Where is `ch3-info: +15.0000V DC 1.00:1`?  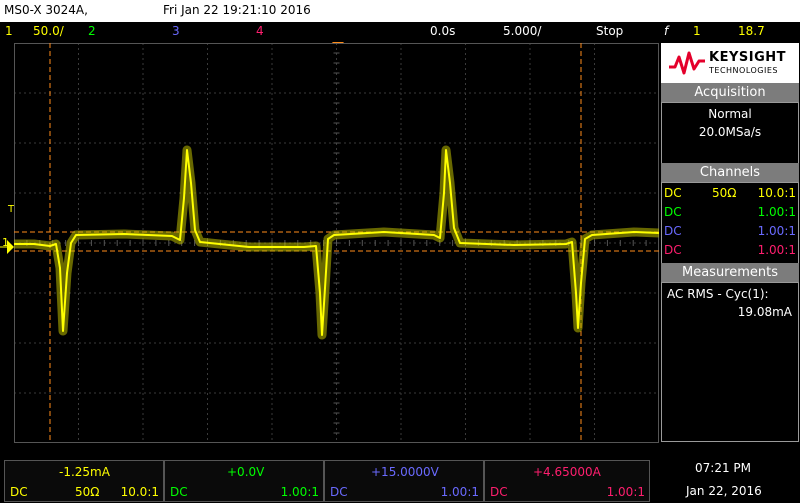
ch3-info: +15.0000V DC 1.00:1 is located at coordinates (404, 481).